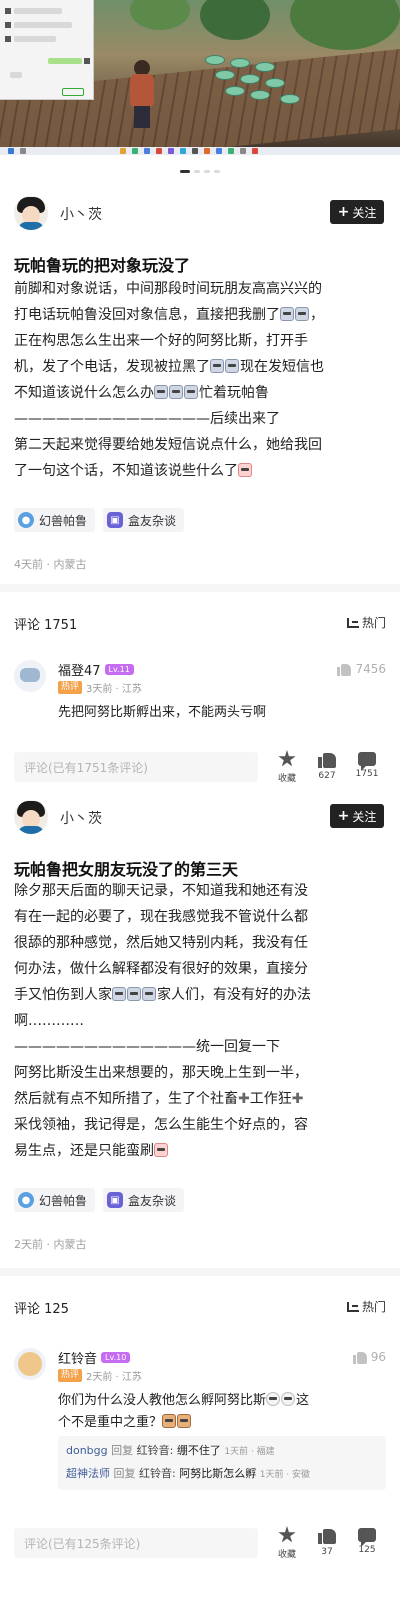 Image resolution: width=400 pixels, height=1601 pixels. What do you see at coordinates (367, 768) in the screenshot?
I see `comment-button: 1751` at bounding box center [367, 768].